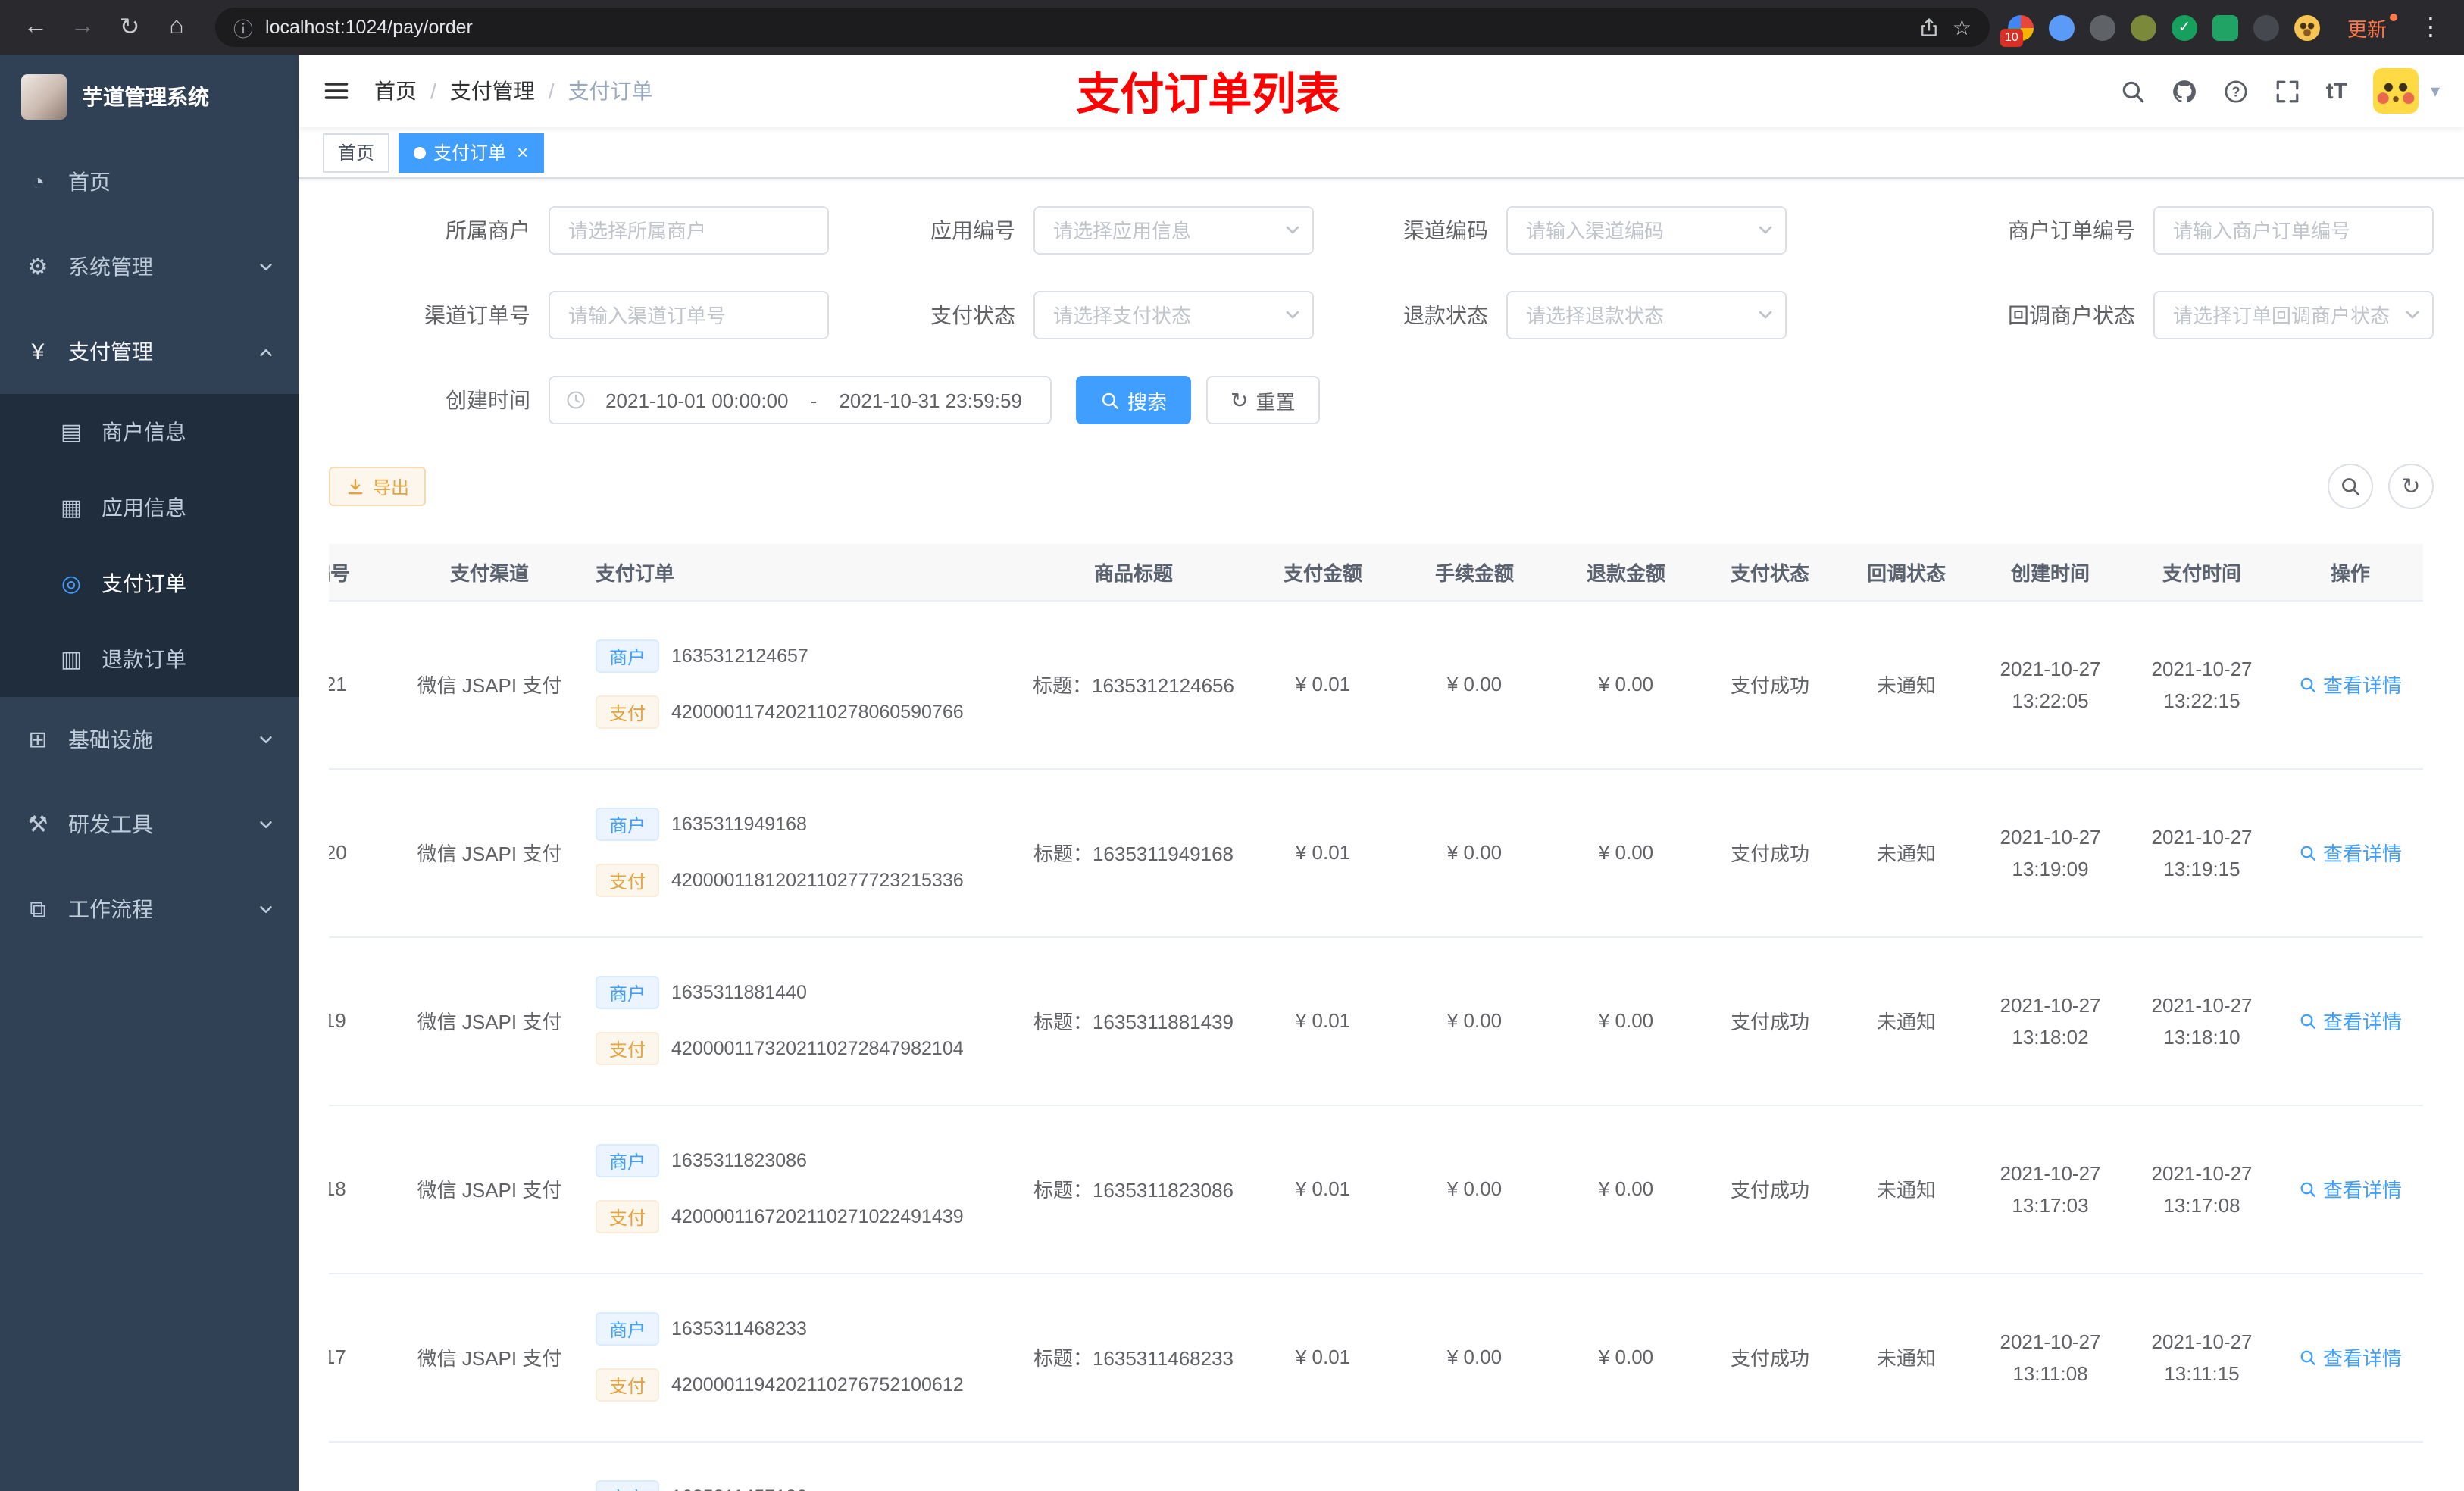 Image resolution: width=2464 pixels, height=1491 pixels. Describe the element at coordinates (689, 230) in the screenshot. I see `filter-merchant-input` at that location.